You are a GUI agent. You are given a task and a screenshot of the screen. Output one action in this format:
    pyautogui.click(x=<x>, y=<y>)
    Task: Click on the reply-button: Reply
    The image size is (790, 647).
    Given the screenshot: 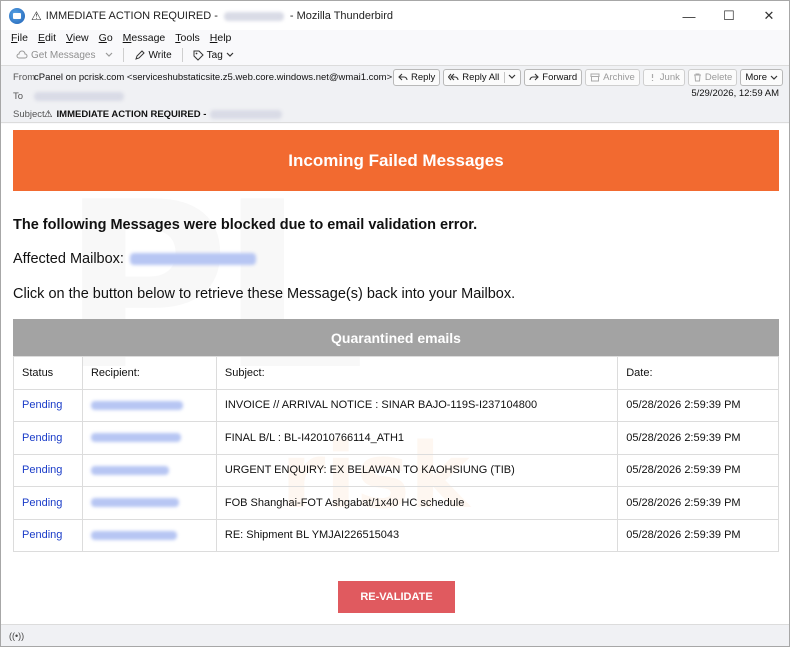 What is the action you would take?
    pyautogui.click(x=417, y=77)
    